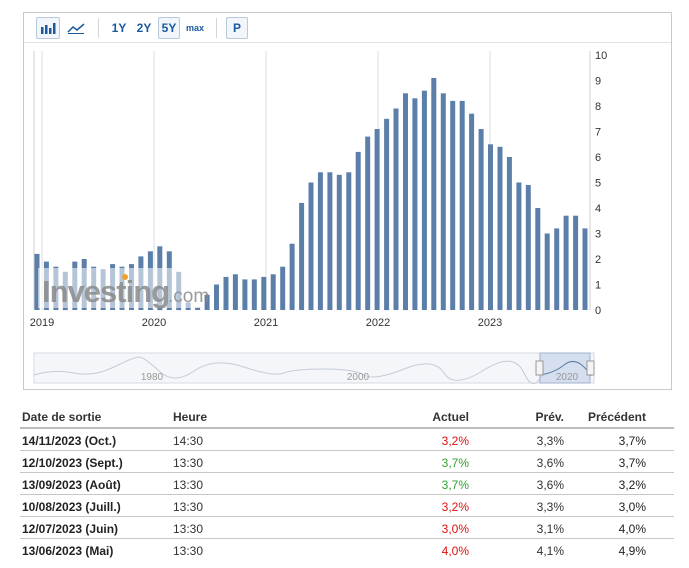 The width and height of the screenshot is (689, 568). I want to click on col-header-preced: Précédent, so click(616, 417).